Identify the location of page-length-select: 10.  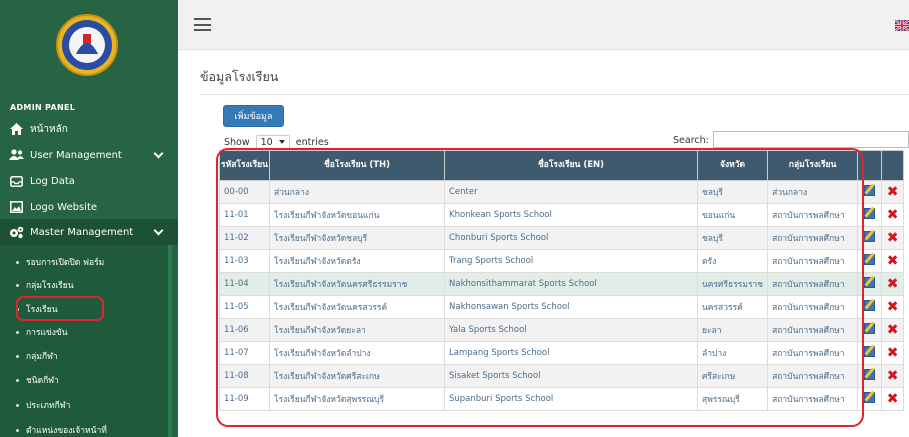
(272, 142).